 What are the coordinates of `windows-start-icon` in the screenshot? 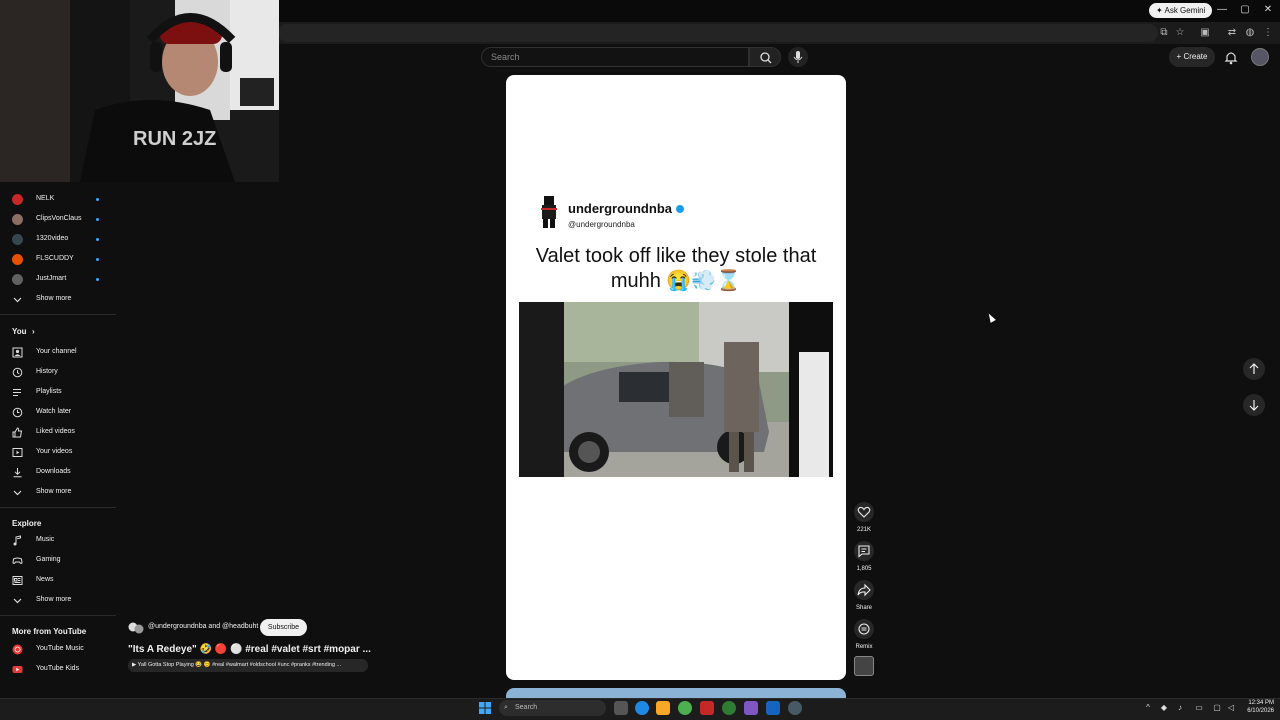 It's located at (485, 708).